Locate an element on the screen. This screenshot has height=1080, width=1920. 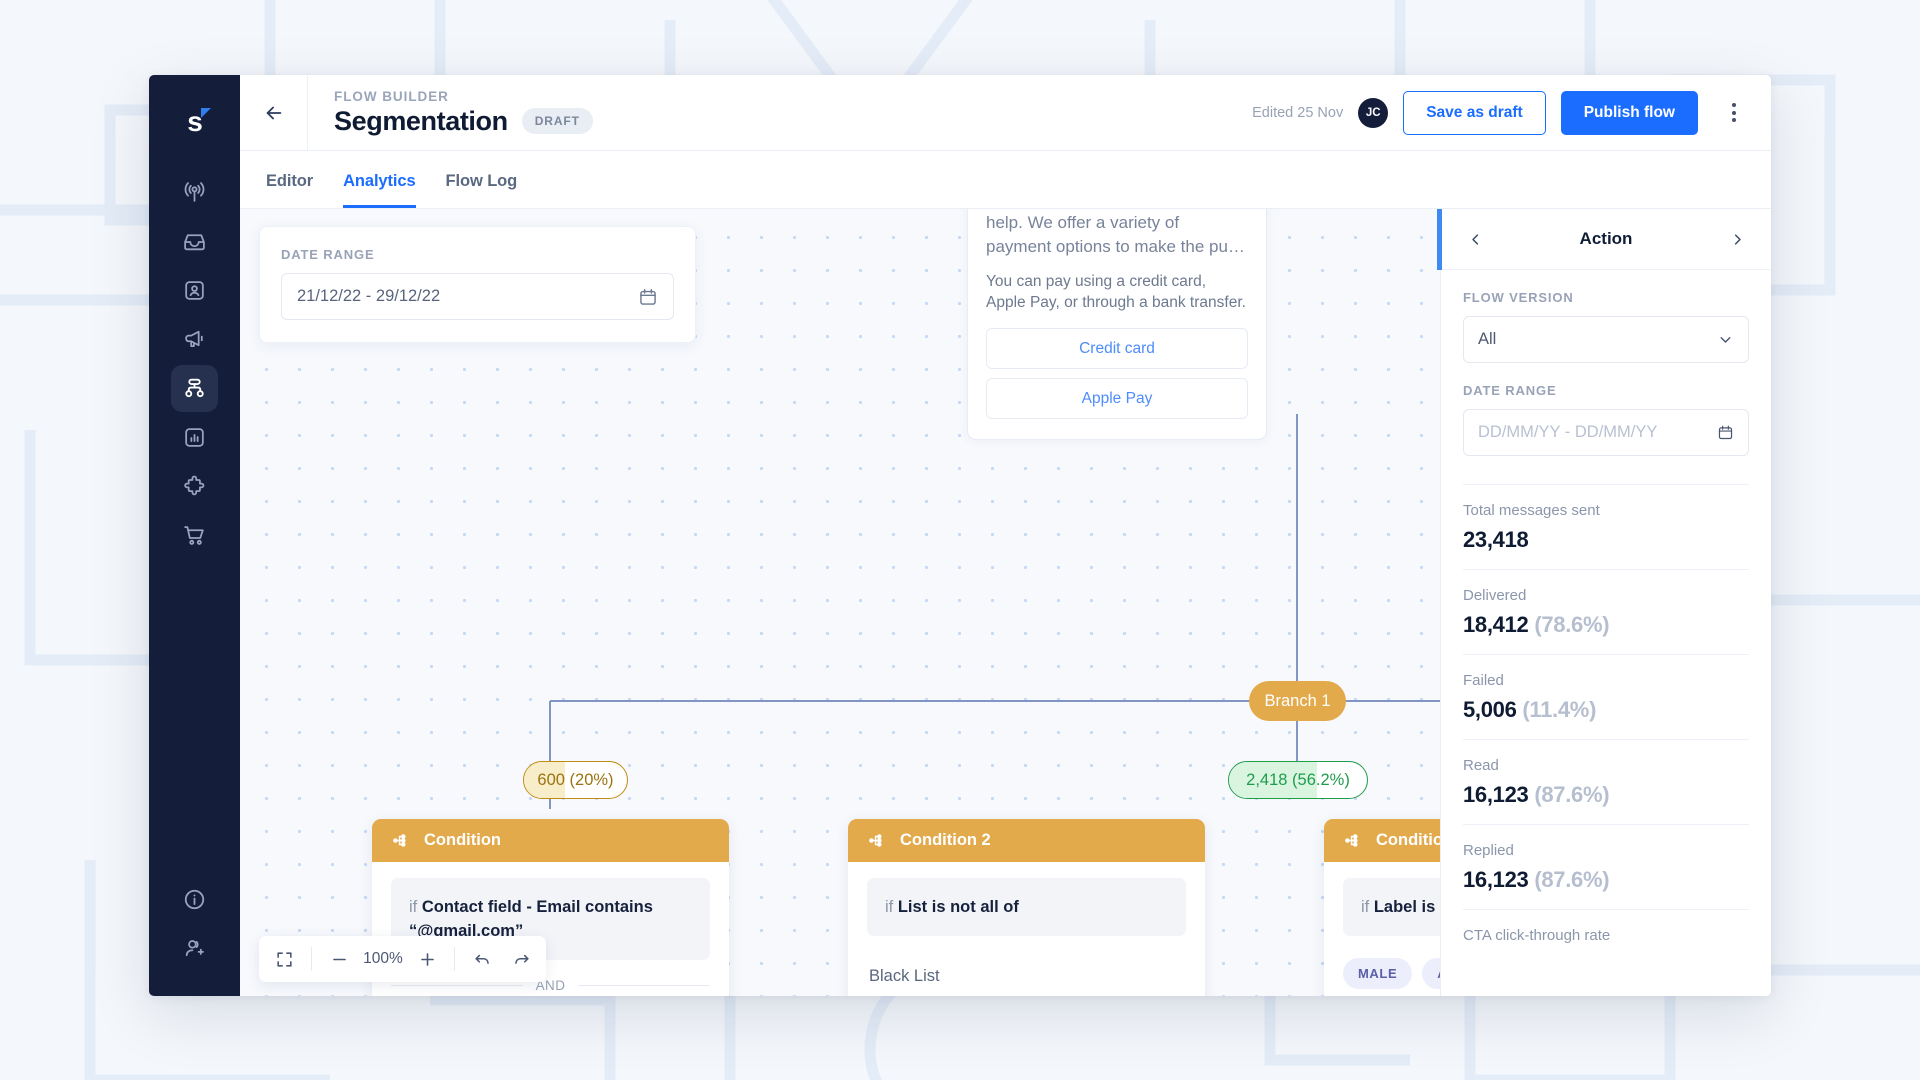
metric-value: 18,412 (78.6%) is located at coordinates (1606, 625).